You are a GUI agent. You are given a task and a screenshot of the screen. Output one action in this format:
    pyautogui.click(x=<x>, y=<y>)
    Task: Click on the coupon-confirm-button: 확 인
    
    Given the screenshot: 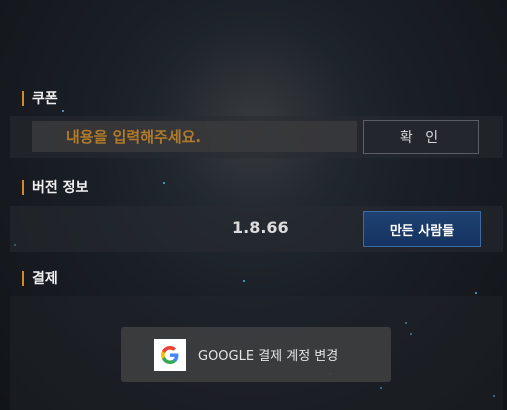 What is the action you would take?
    pyautogui.click(x=421, y=137)
    